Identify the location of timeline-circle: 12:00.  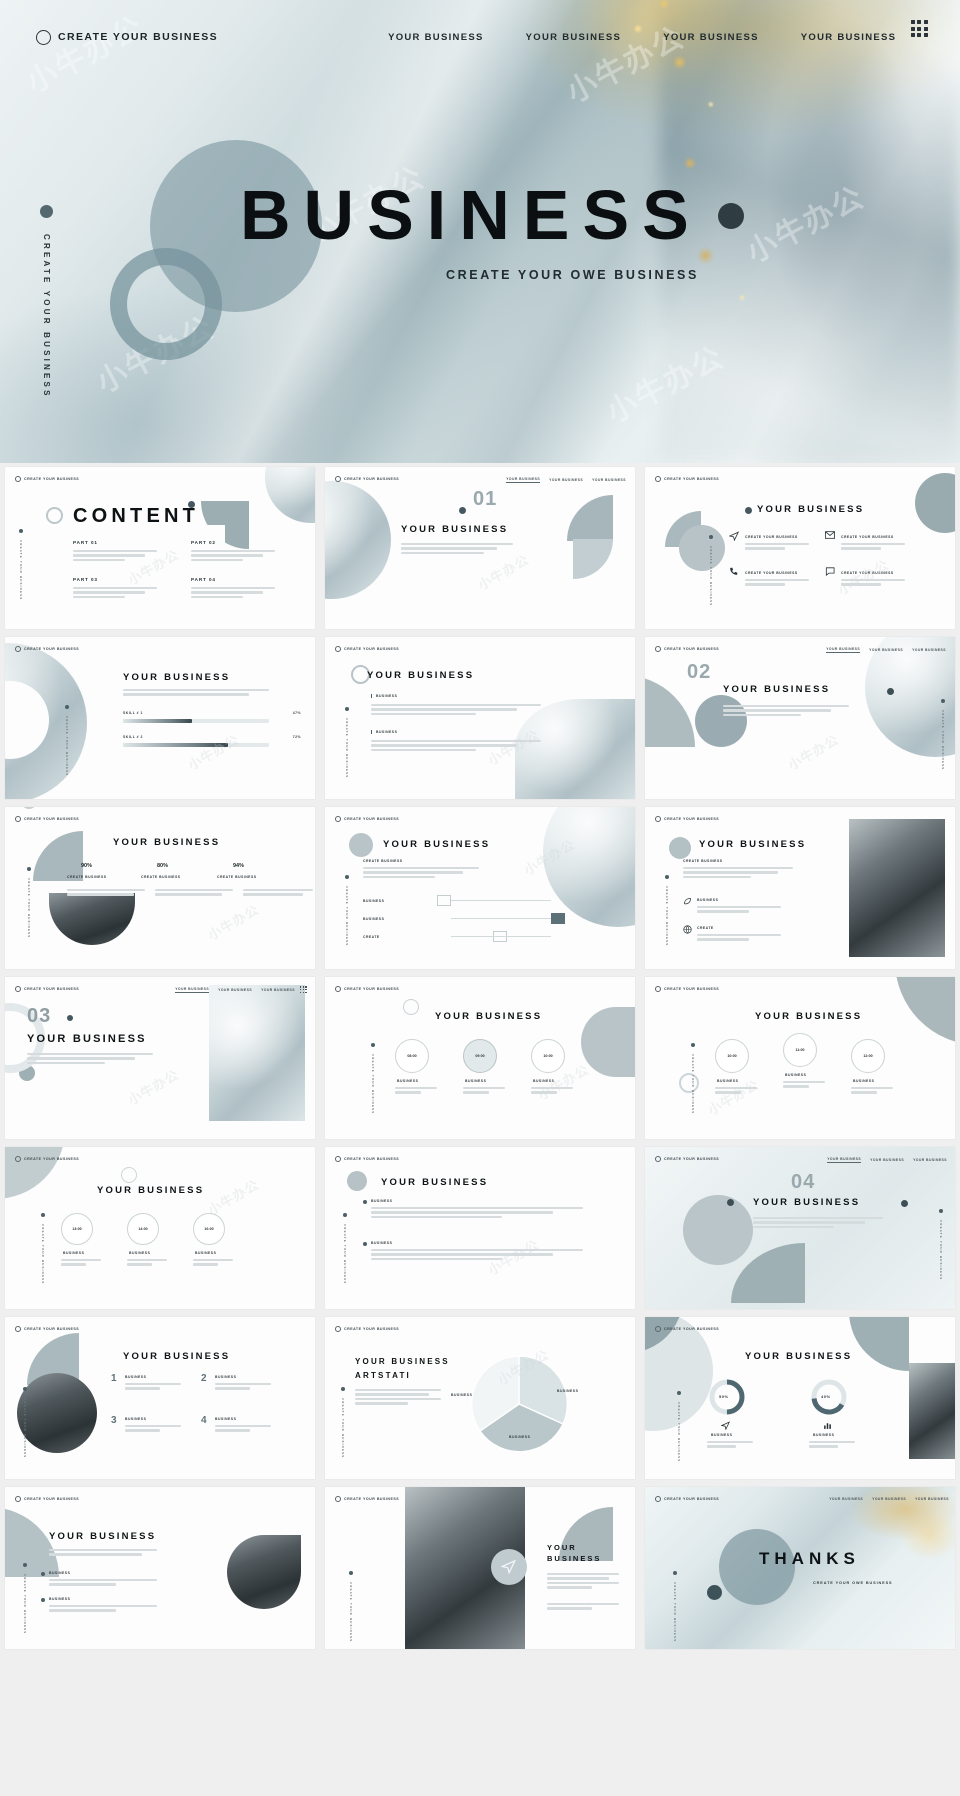
(868, 1056).